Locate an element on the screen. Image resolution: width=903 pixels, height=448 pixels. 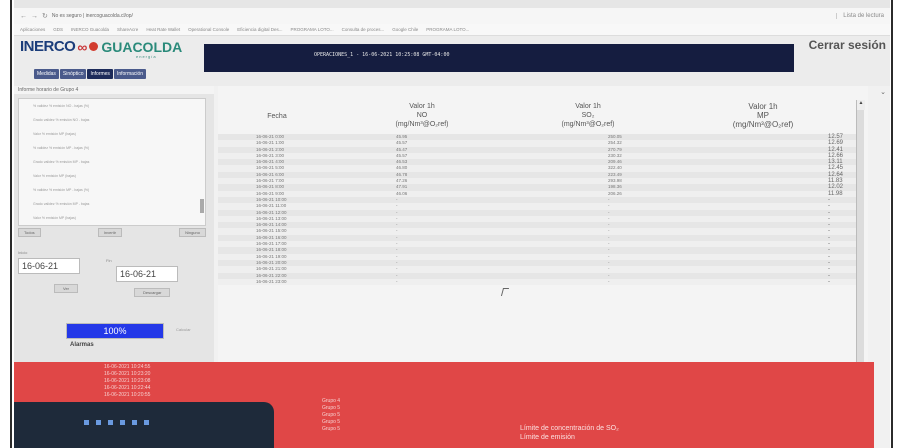
header-mp: Valor 1h MP (mg/Nm³@O₂ref) is located at coordinates (763, 117).